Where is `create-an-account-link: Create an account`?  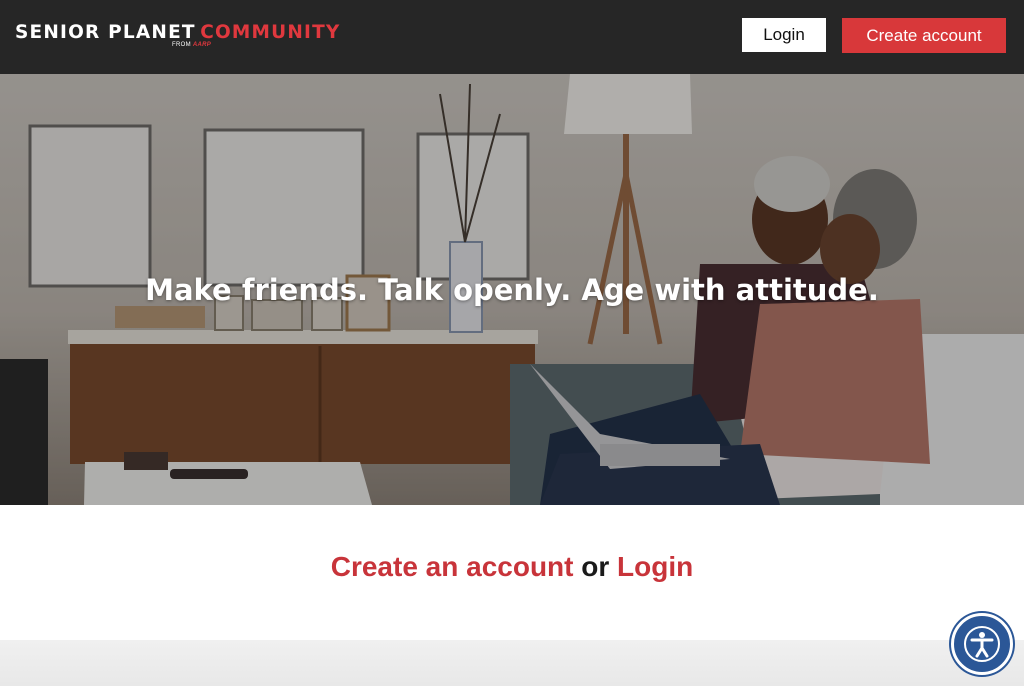 create-an-account-link: Create an account is located at coordinates (452, 566).